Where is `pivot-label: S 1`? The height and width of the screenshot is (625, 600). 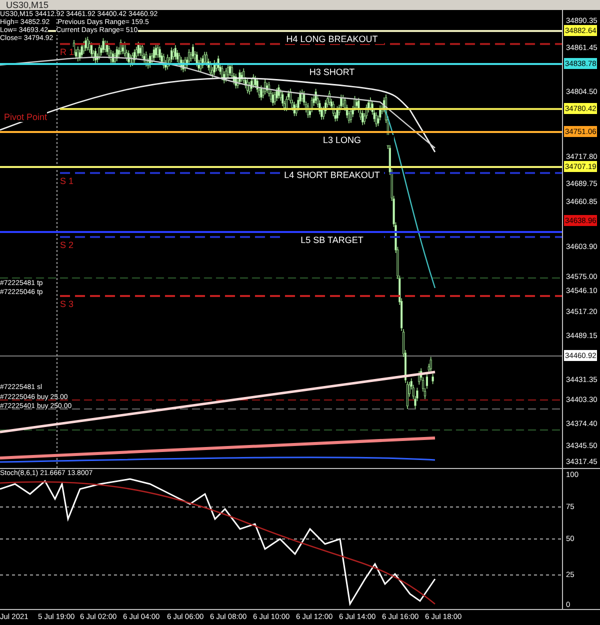 pivot-label: S 1 is located at coordinates (67, 181).